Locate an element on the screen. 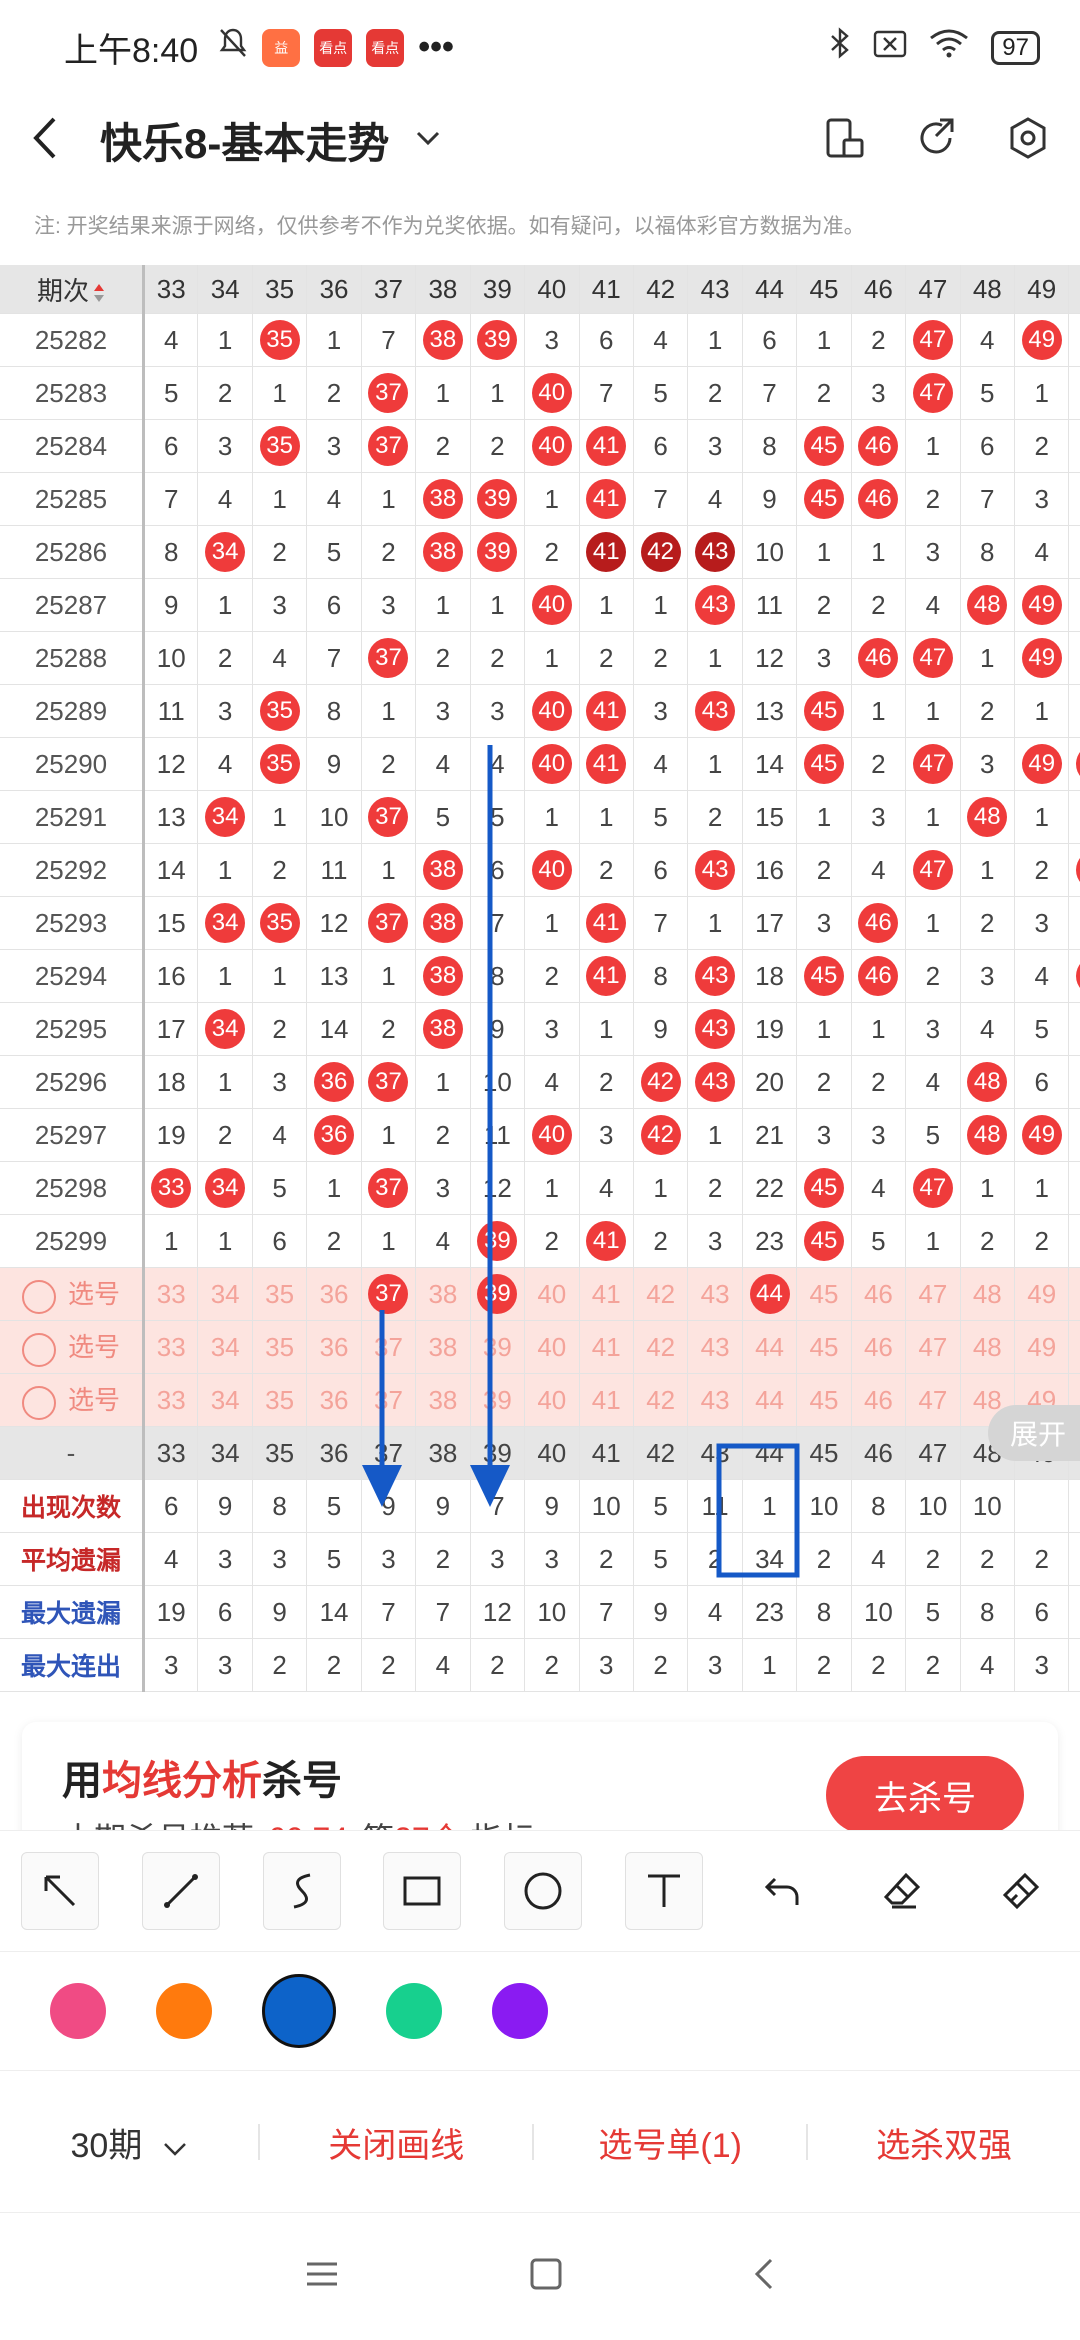  stat-row: 出现次数6985997910511110810101 is located at coordinates (540, 1506).